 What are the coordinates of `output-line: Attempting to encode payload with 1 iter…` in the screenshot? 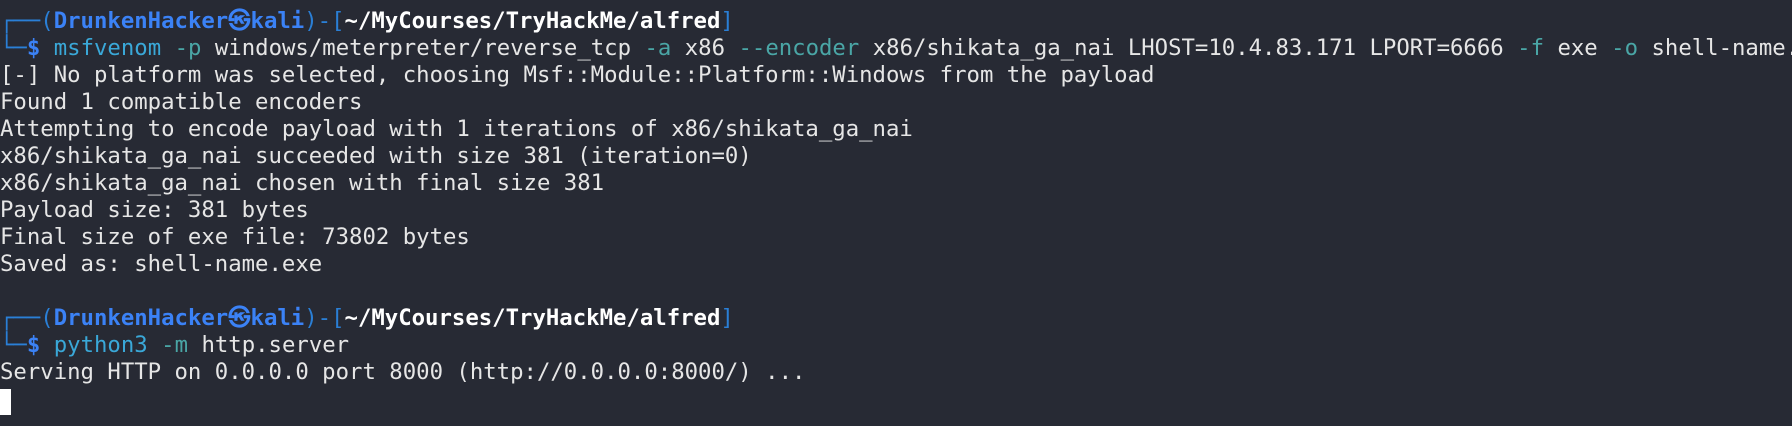 It's located at (456, 129).